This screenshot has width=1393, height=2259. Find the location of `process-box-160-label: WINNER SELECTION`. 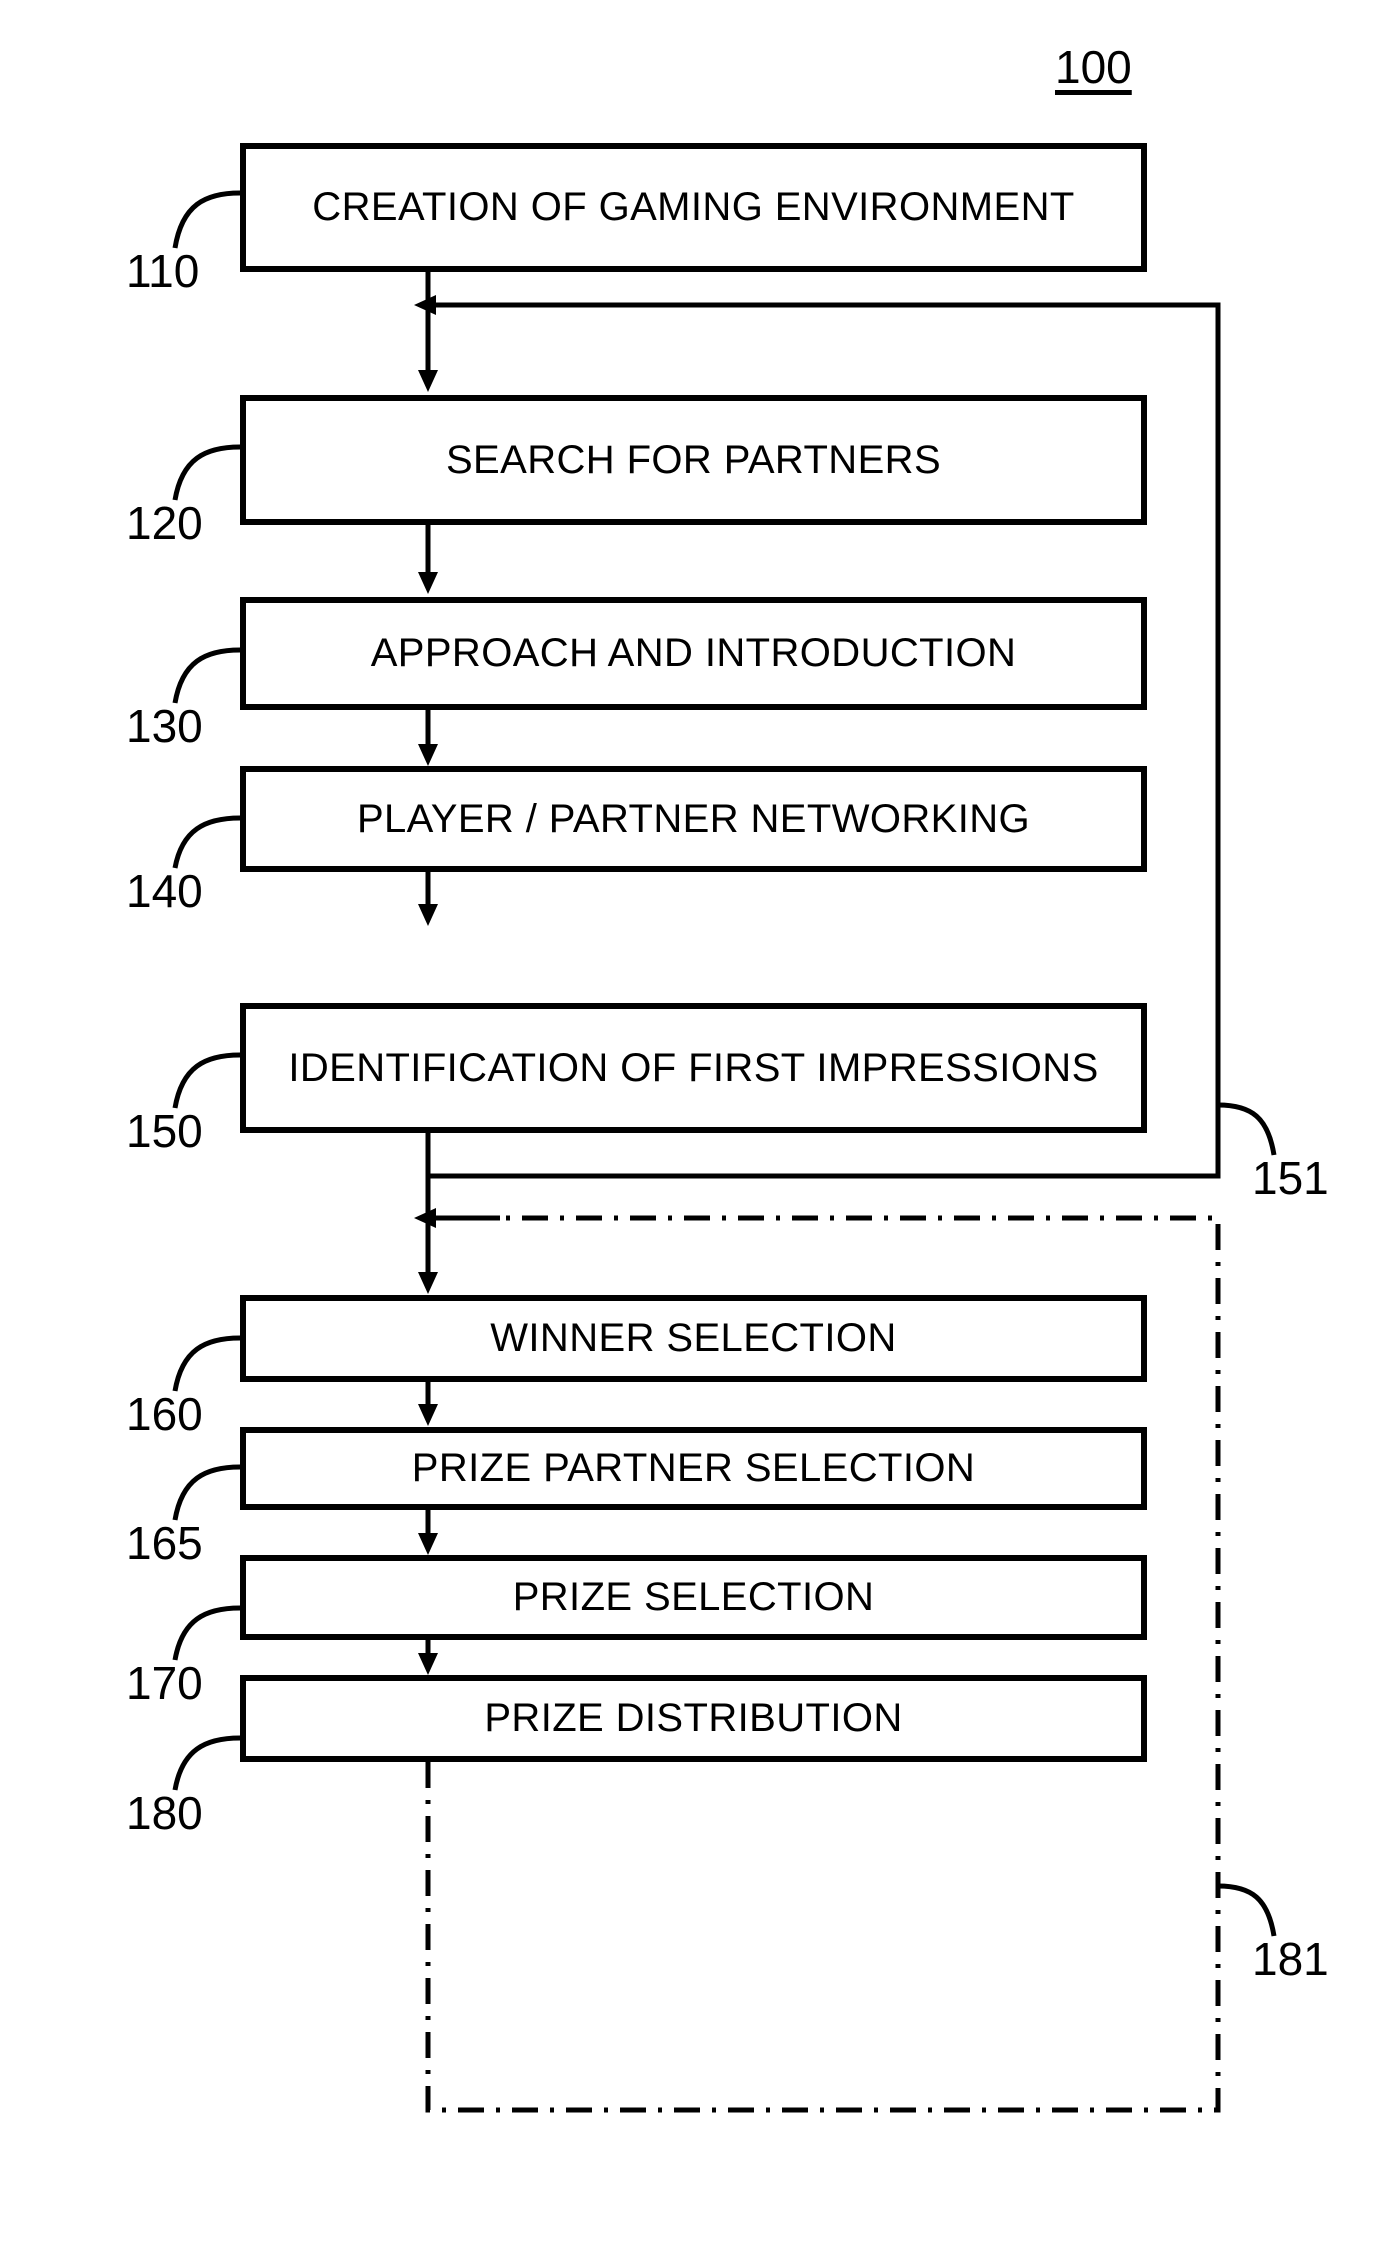

process-box-160-label: WINNER SELECTION is located at coordinates (693, 1338).